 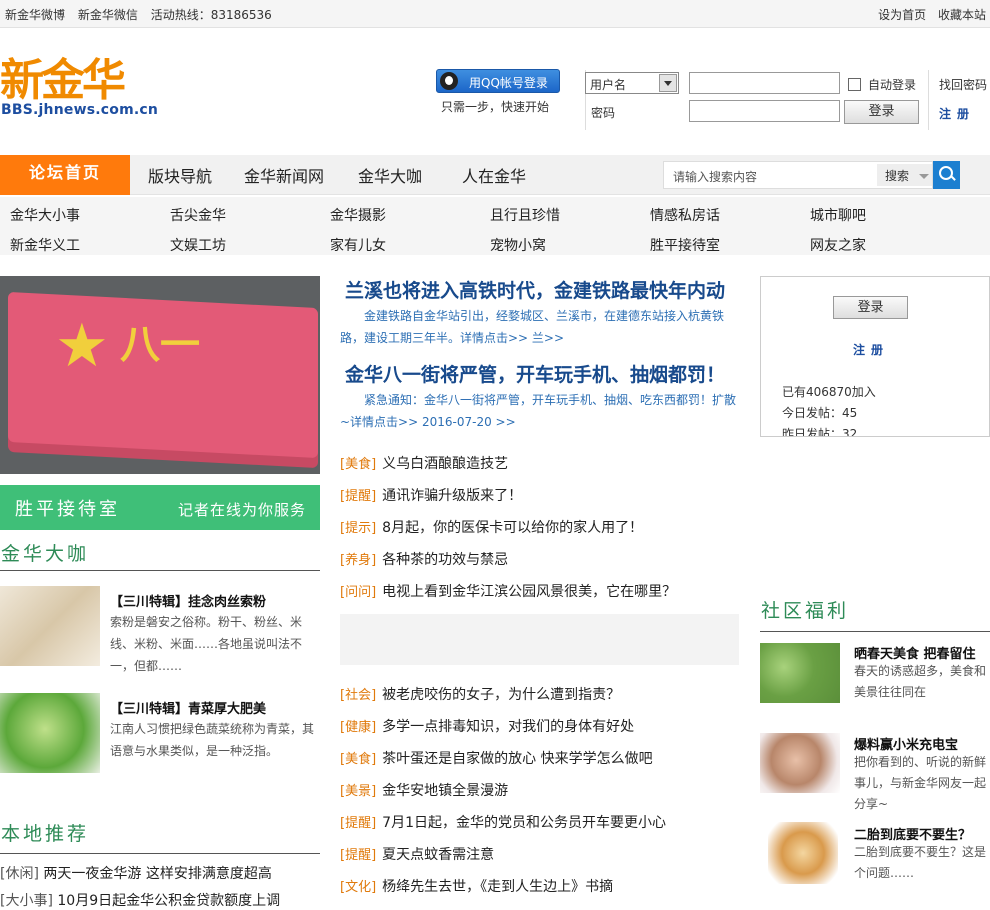 I want to click on news-item: [社会] 被老虎咬伤的女子，为什么遭到指责？, so click(x=480, y=694).